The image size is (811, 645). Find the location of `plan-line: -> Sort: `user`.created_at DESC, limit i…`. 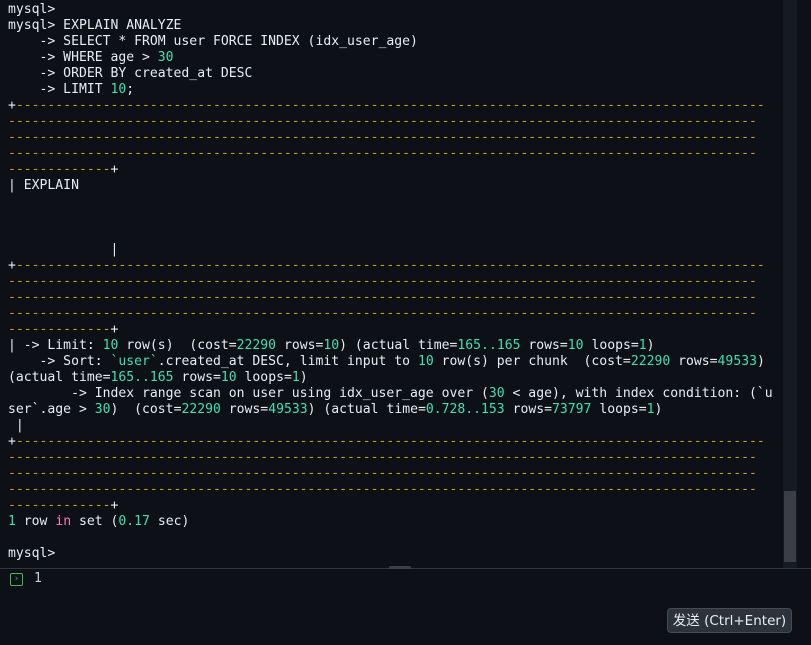

plan-line: -> Sort: `user`.created_at DESC, limit i… is located at coordinates (386, 361).